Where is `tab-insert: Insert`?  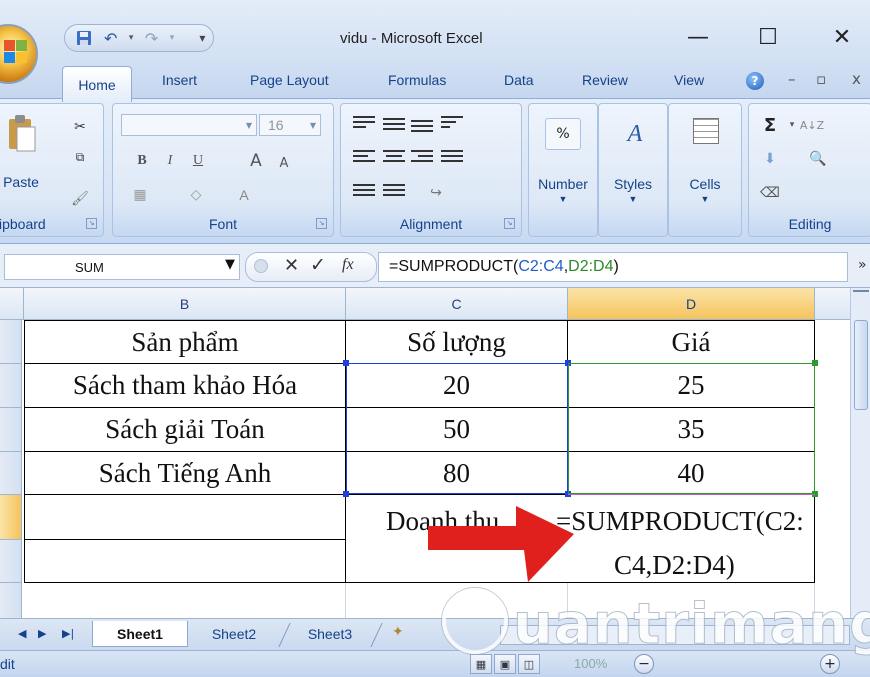 tab-insert: Insert is located at coordinates (179, 80).